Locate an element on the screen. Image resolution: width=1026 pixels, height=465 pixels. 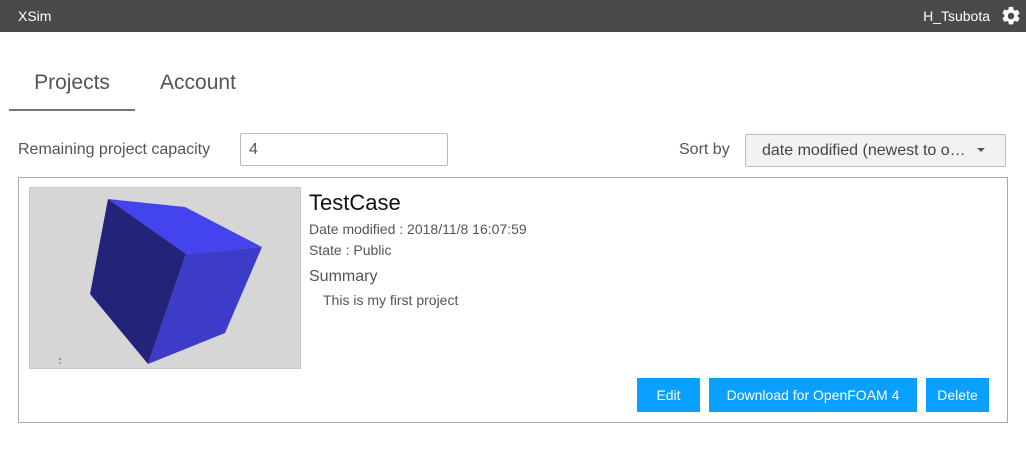
caret-down-icon is located at coordinates (981, 150).